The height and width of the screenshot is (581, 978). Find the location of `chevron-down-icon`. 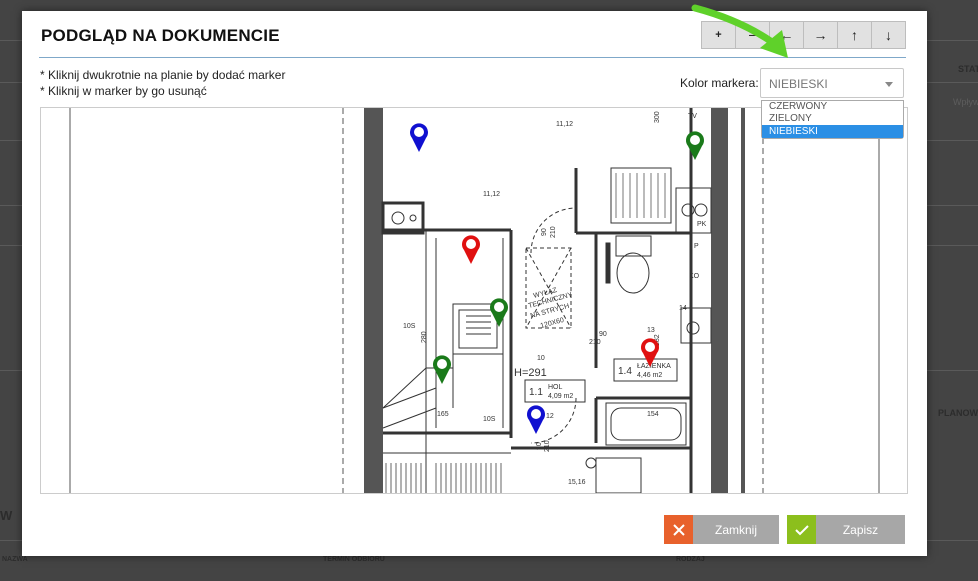

chevron-down-icon is located at coordinates (889, 84).